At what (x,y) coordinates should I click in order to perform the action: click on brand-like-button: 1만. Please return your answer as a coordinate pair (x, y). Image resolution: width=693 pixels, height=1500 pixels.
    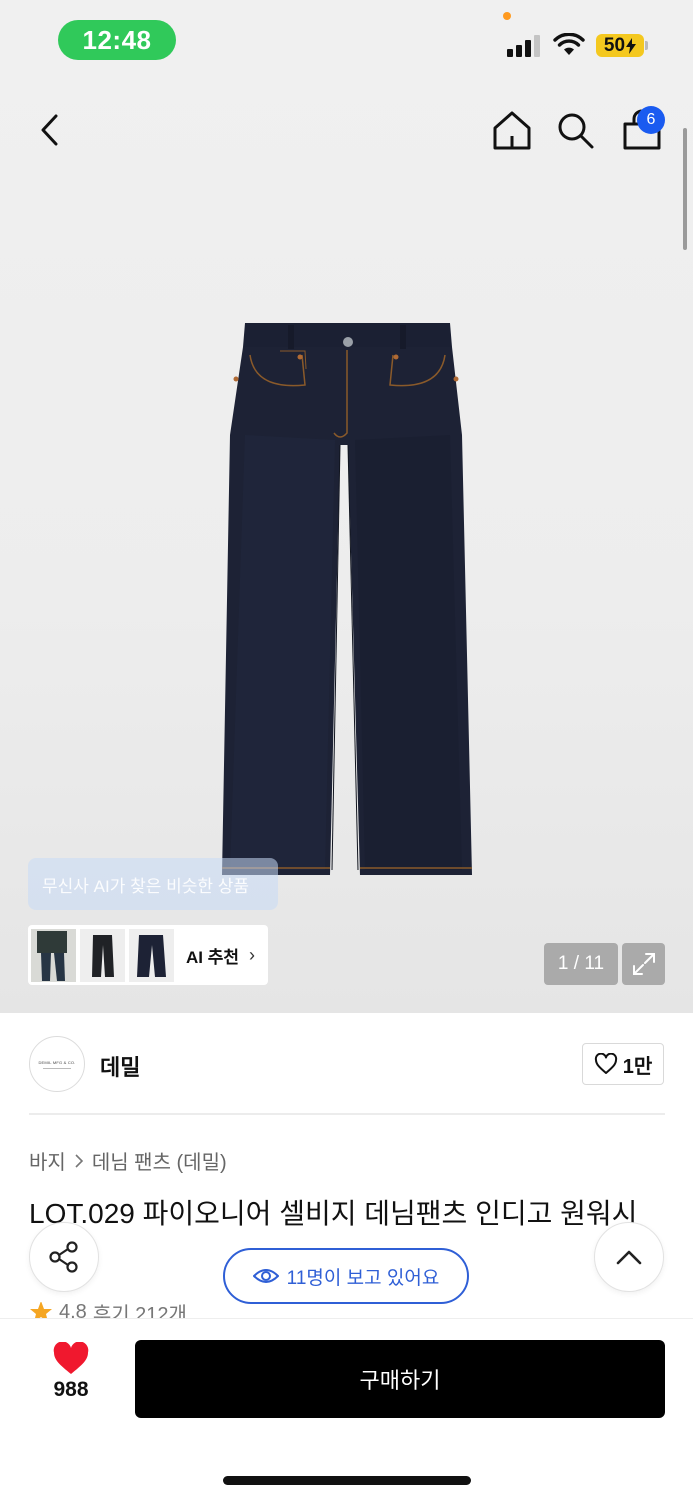
    Looking at the image, I should click on (623, 1064).